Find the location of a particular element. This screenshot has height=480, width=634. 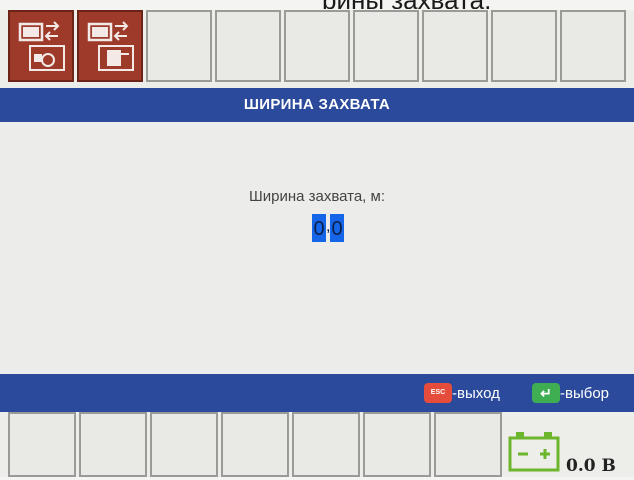

battery-icon is located at coordinates (534, 452).